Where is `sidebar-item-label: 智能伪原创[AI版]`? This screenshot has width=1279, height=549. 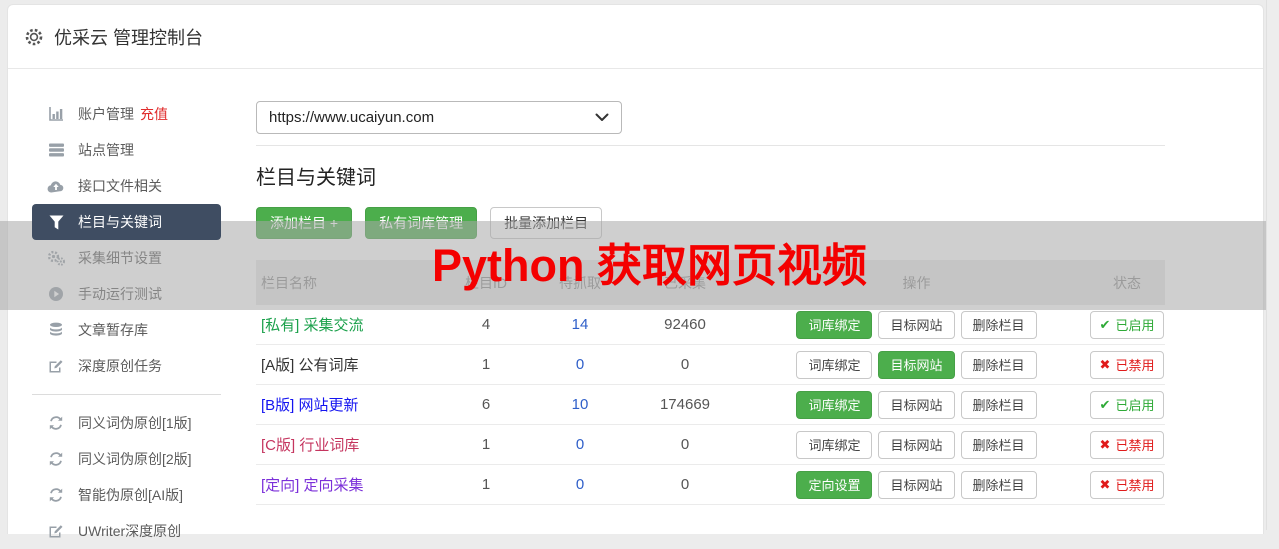
sidebar-item-label: 智能伪原创[AI版] is located at coordinates (131, 495).